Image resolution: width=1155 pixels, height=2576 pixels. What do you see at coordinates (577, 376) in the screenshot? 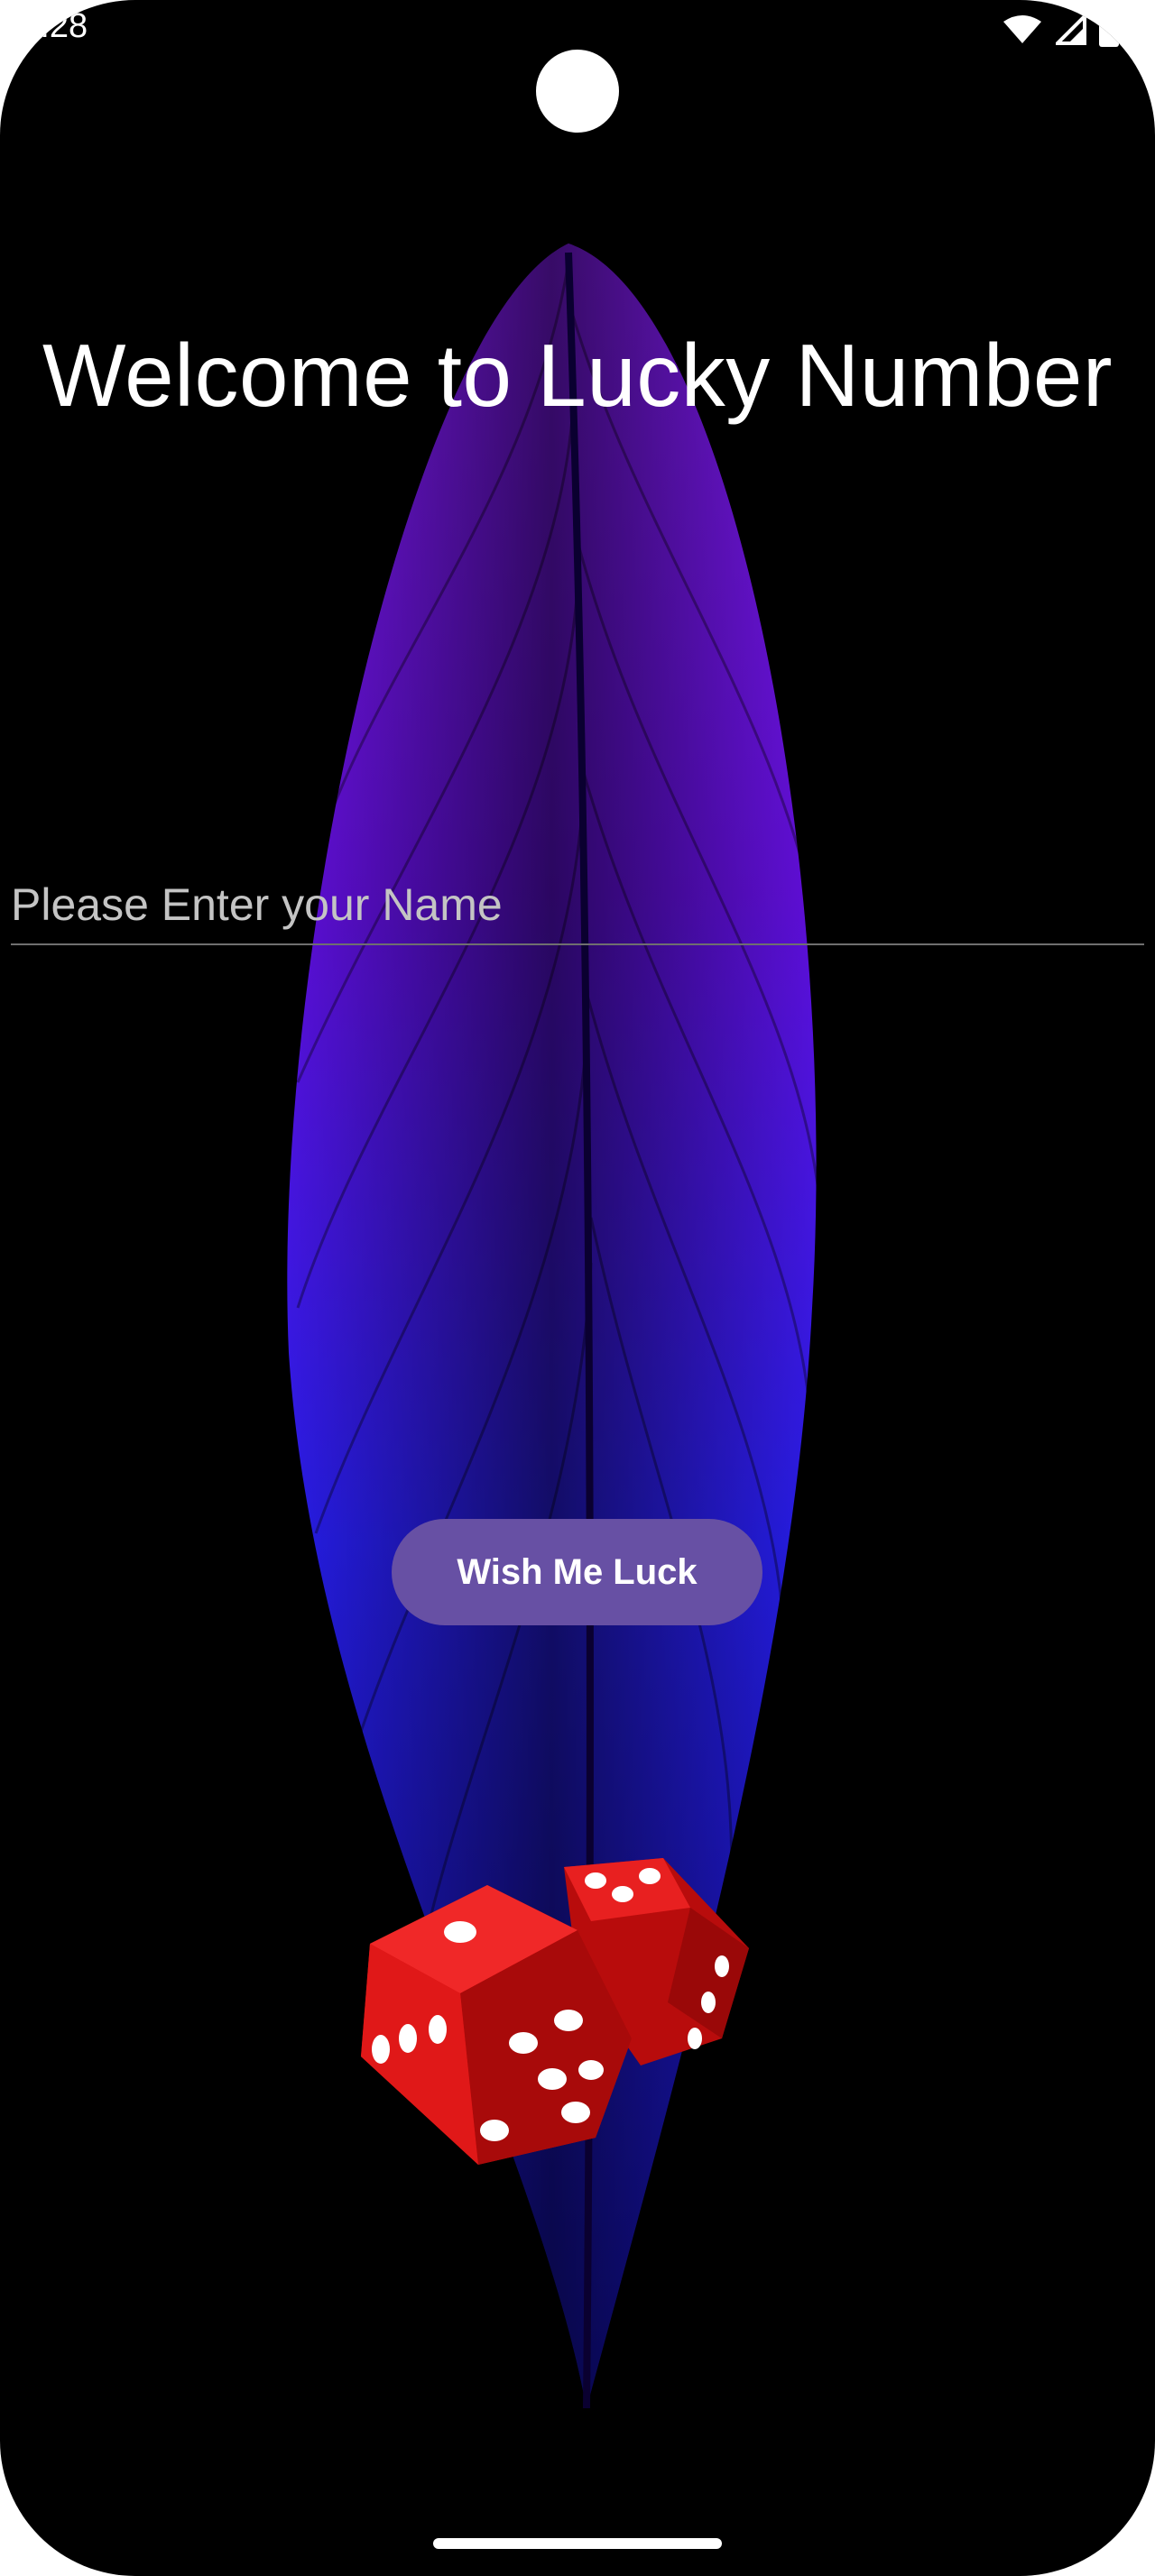
I see `page-title: Welcome to Lucky Number` at bounding box center [577, 376].